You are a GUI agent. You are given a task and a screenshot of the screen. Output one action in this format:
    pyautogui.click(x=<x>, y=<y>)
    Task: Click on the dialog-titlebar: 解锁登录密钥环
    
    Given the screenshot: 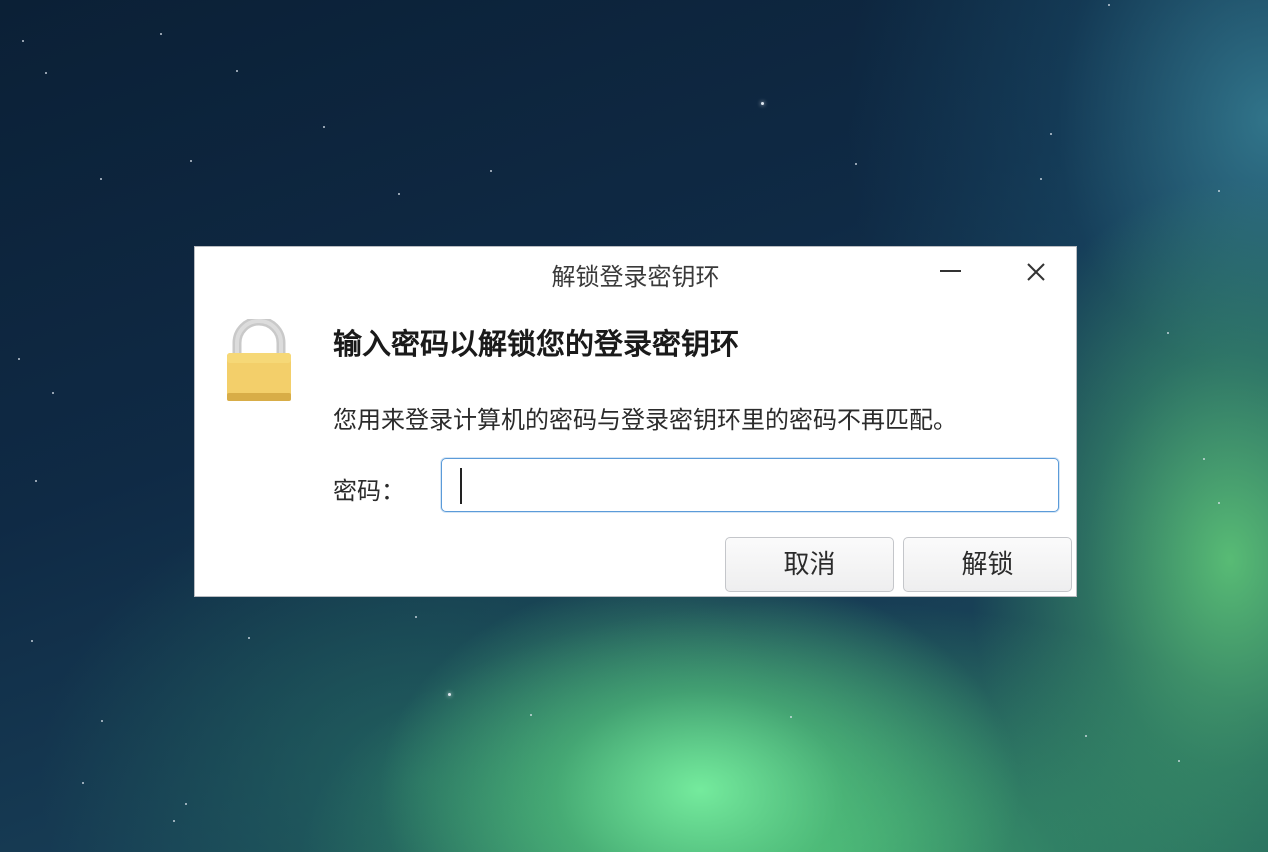 What is the action you would take?
    pyautogui.click(x=635, y=273)
    